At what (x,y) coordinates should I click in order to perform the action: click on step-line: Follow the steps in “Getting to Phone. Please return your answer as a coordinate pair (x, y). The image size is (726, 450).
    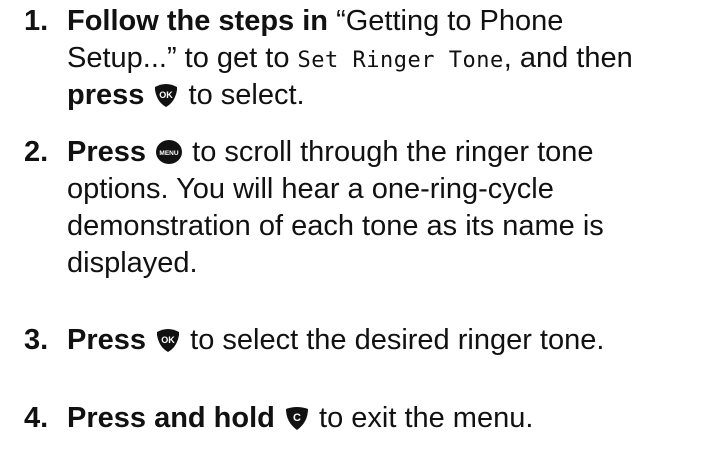
    Looking at the image, I should click on (394, 21).